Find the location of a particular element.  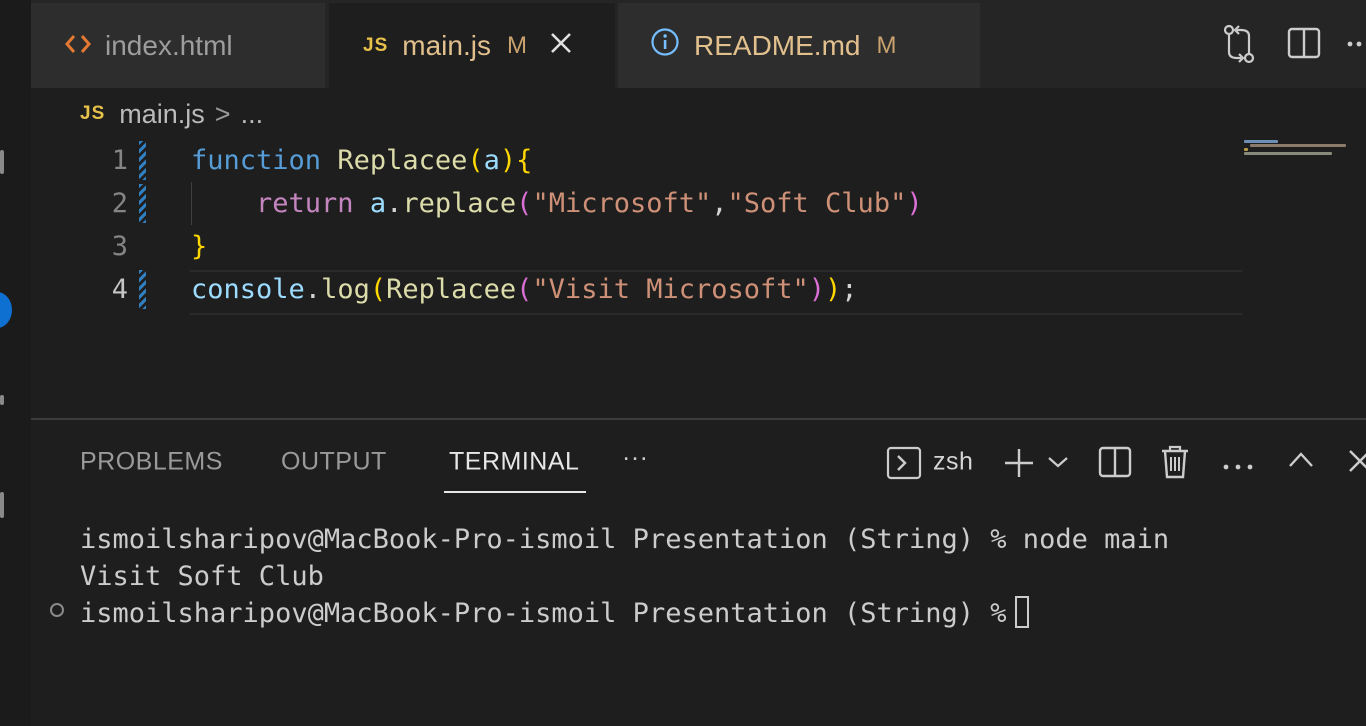

terminal-shell-label: zsh is located at coordinates (953, 462).